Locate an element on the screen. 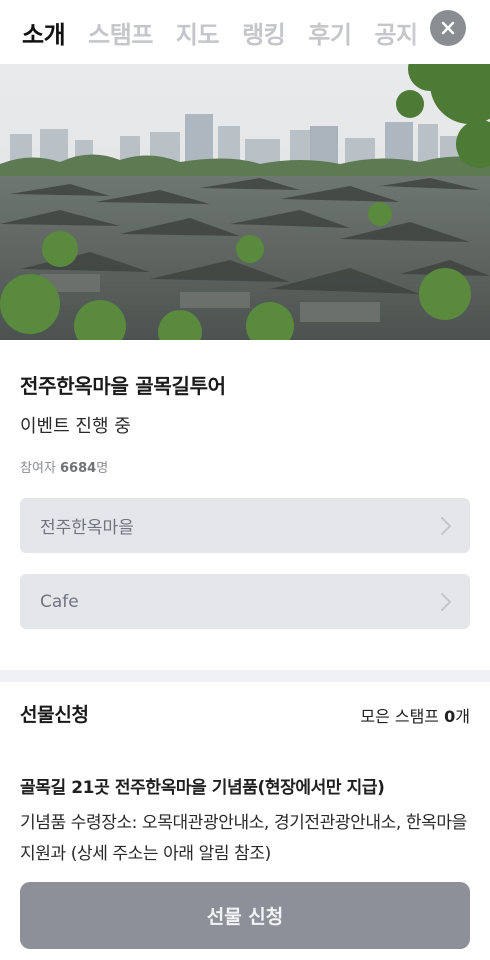  close-icon is located at coordinates (448, 28).